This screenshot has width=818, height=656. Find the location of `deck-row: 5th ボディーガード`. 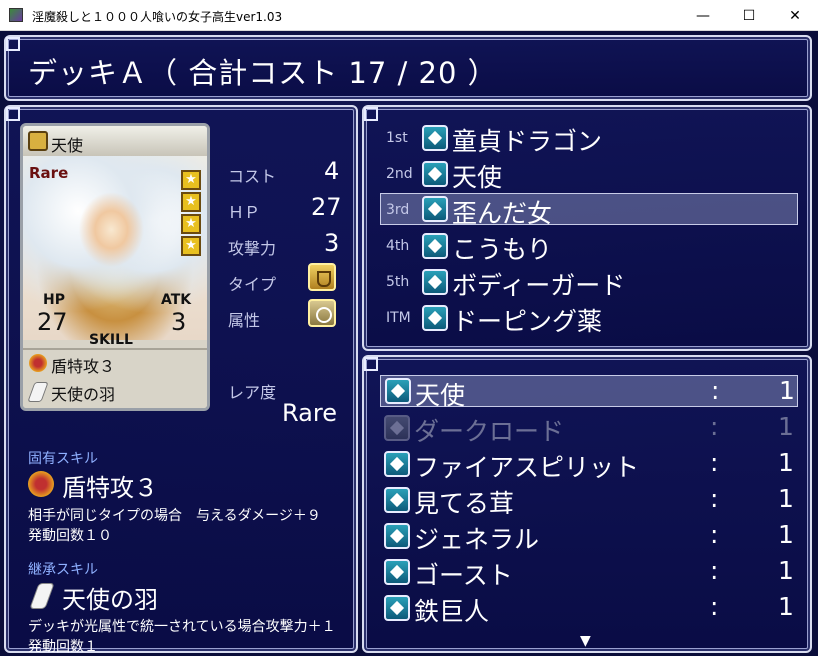

deck-row: 5th ボディーガード is located at coordinates (590, 282).